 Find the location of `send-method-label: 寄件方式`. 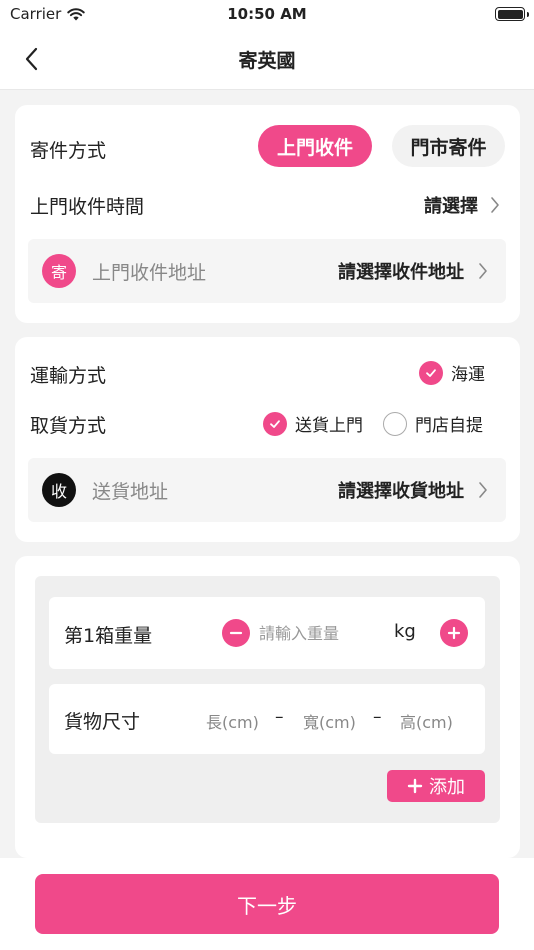

send-method-label: 寄件方式 is located at coordinates (68, 151).